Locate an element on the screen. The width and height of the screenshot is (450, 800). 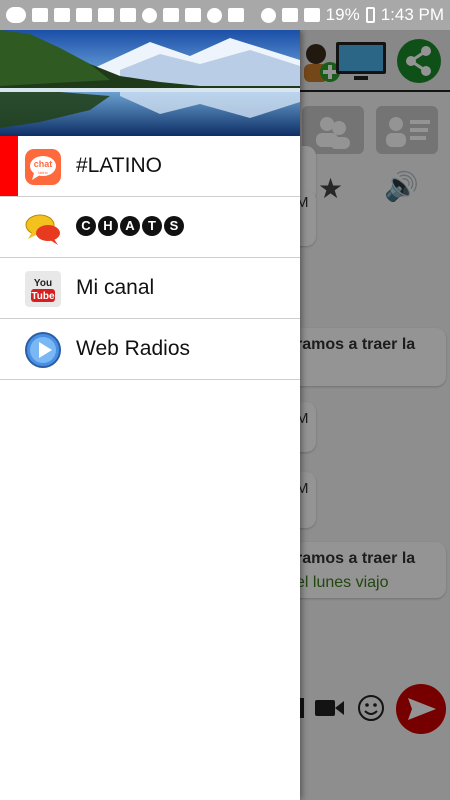
chats-letter: T is located at coordinates (152, 226).